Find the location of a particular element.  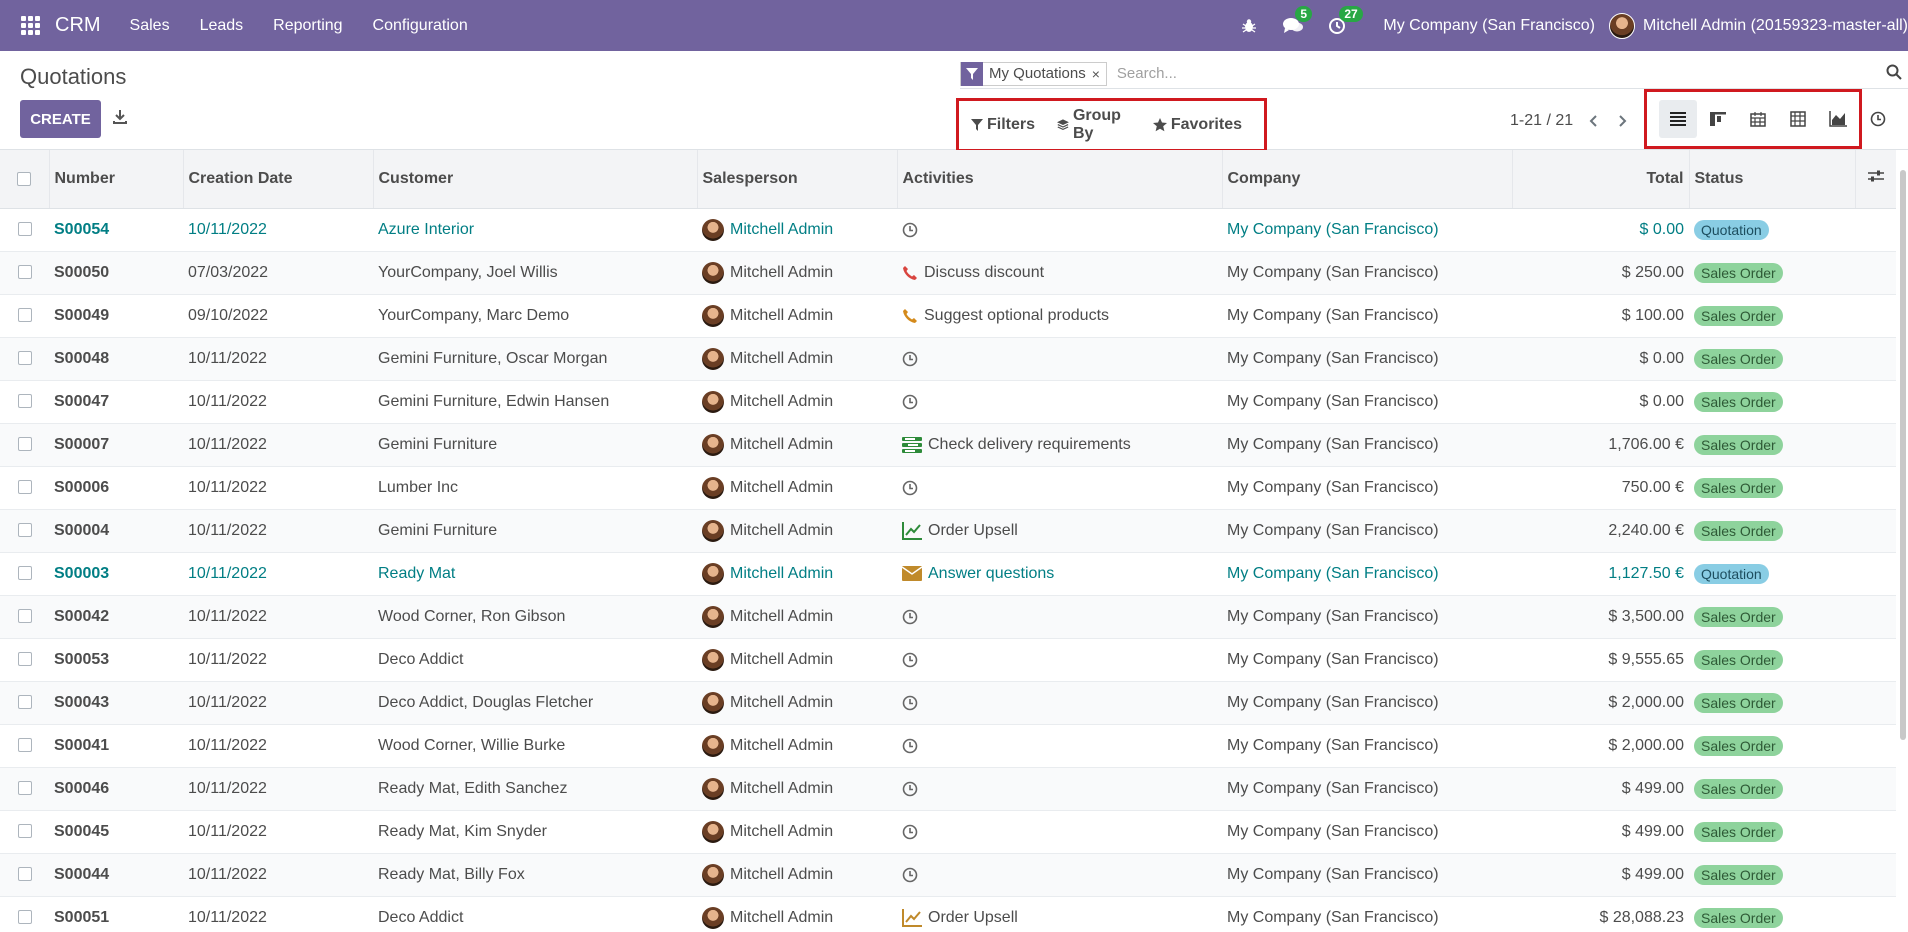

row-number: S00049 is located at coordinates (116, 316).